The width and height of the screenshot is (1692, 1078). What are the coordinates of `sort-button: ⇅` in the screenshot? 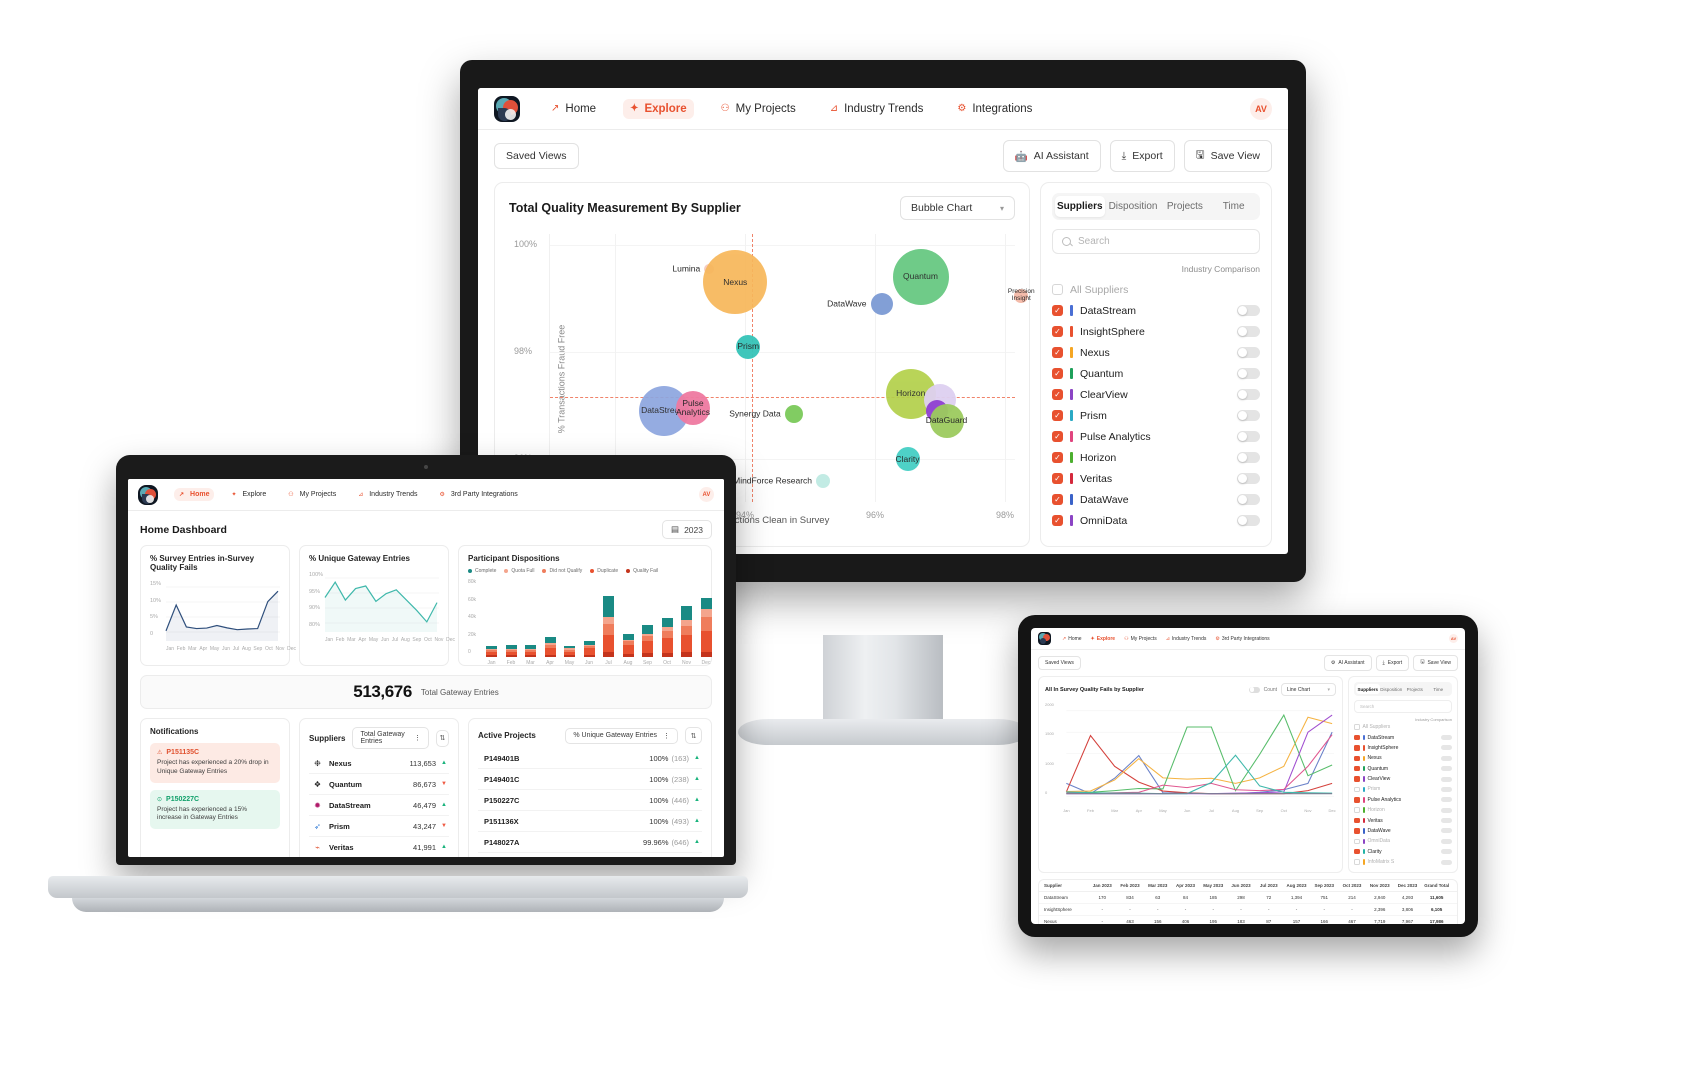 It's located at (442, 738).